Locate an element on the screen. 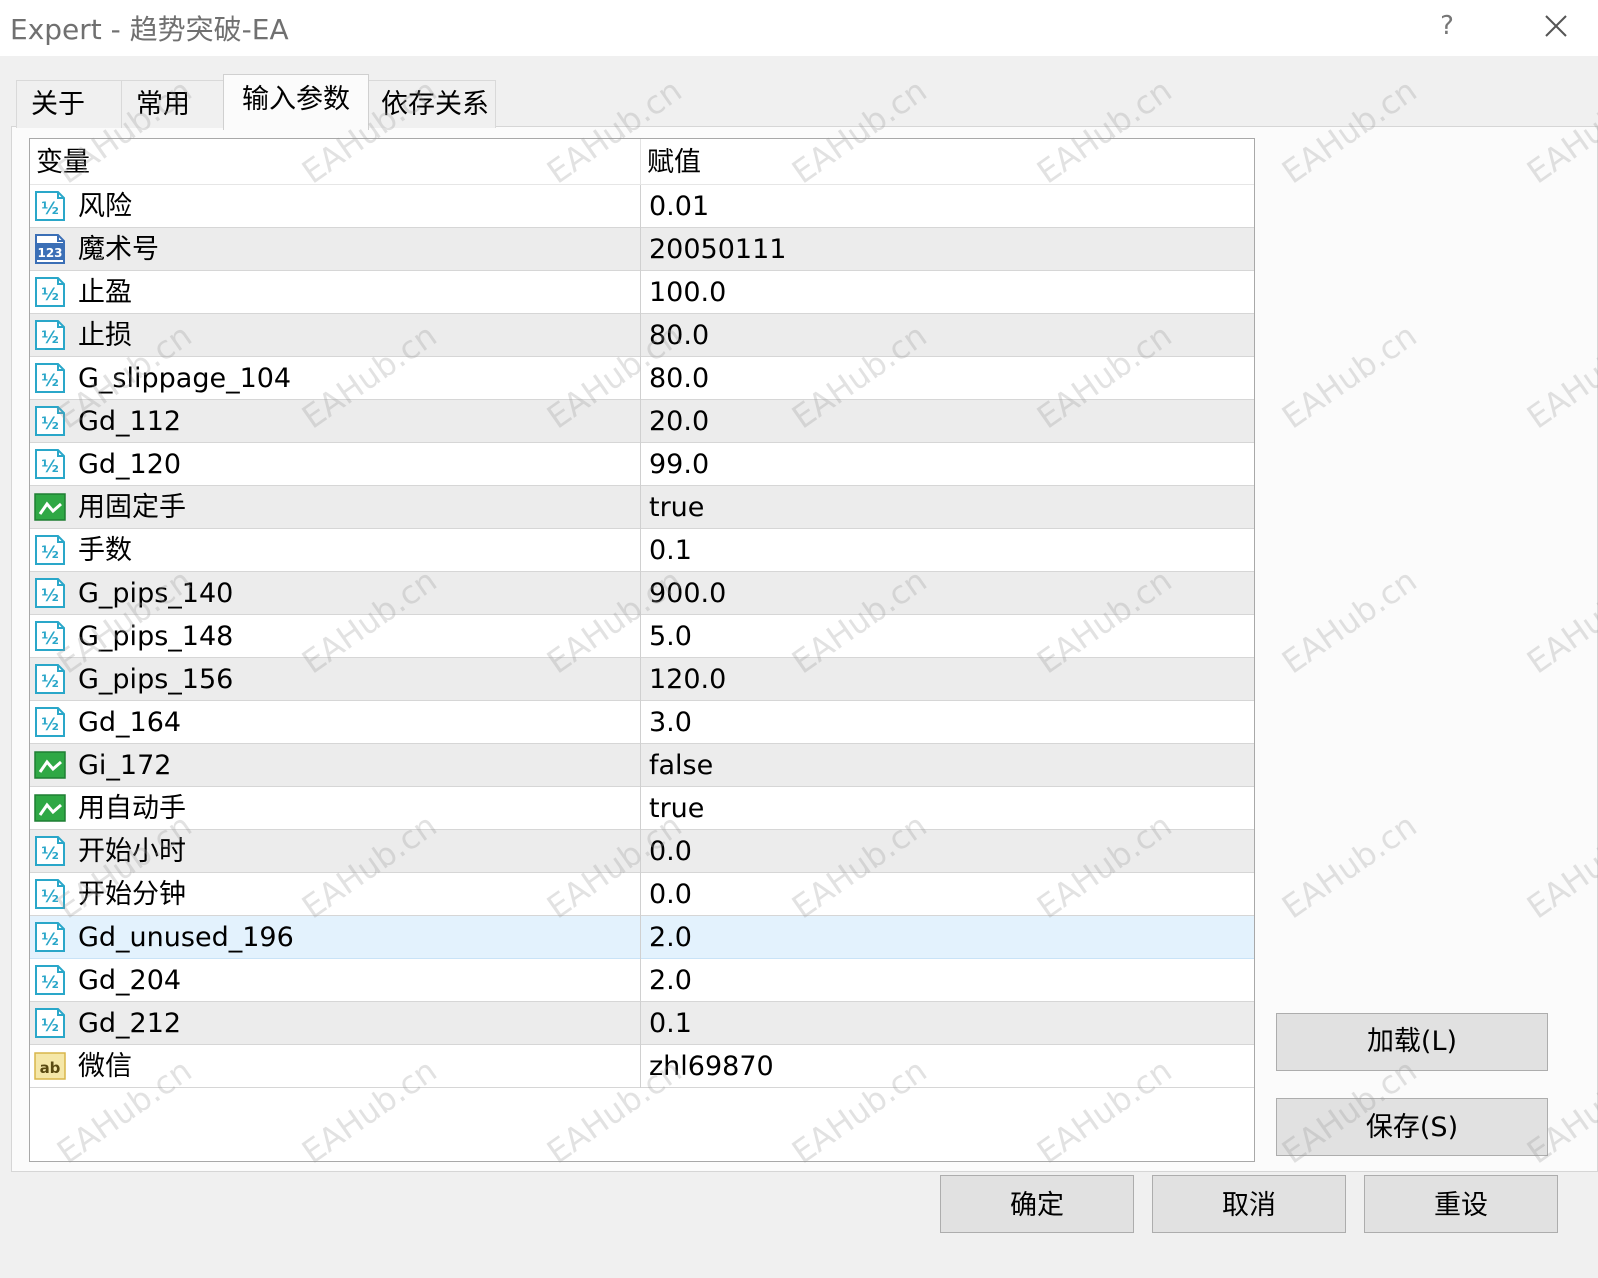 This screenshot has width=1598, height=1278. parameter-name: 魔术号 is located at coordinates (118, 249).